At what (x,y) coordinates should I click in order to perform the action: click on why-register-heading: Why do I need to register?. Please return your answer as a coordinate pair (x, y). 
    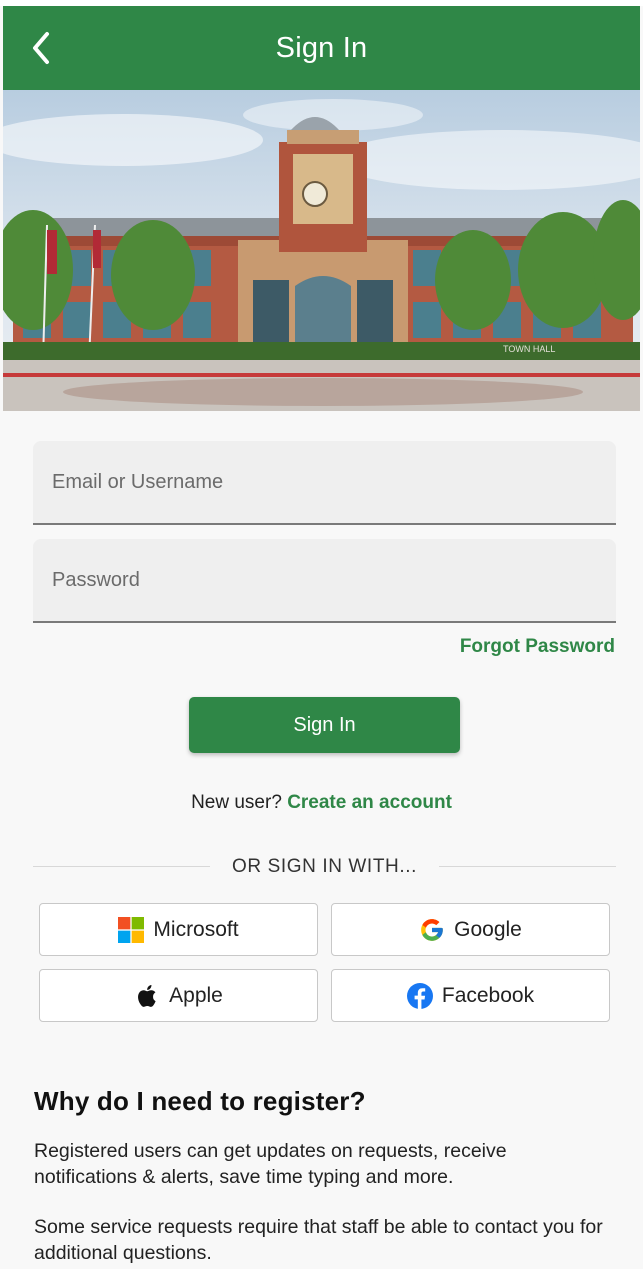
    Looking at the image, I should click on (200, 1101).